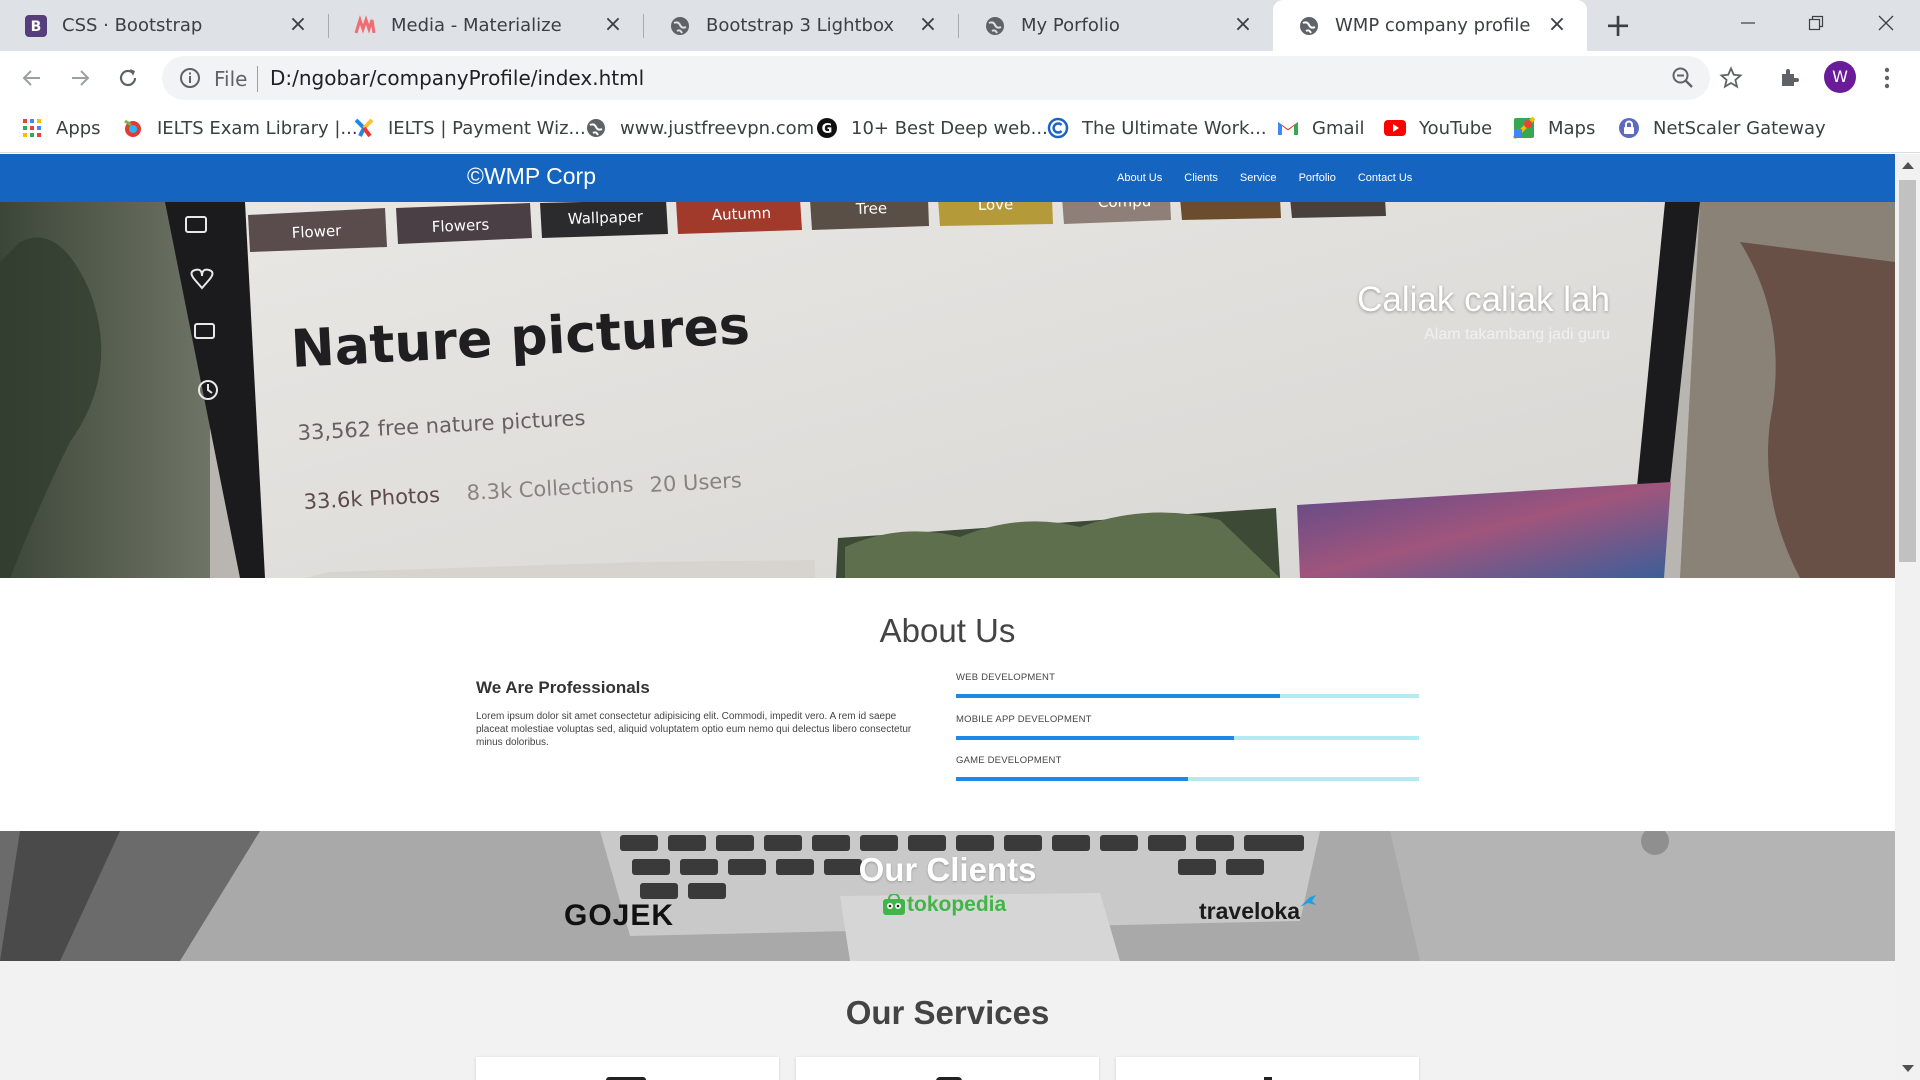 The width and height of the screenshot is (1920, 1080). What do you see at coordinates (128, 78) in the screenshot?
I see `reload-button` at bounding box center [128, 78].